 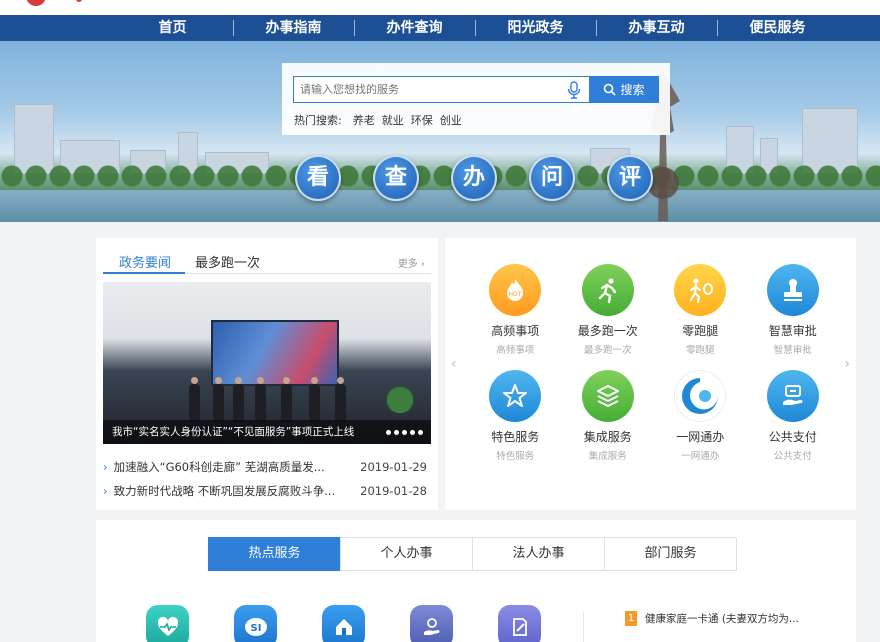 I want to click on hot-term: 养老, so click(x=364, y=120).